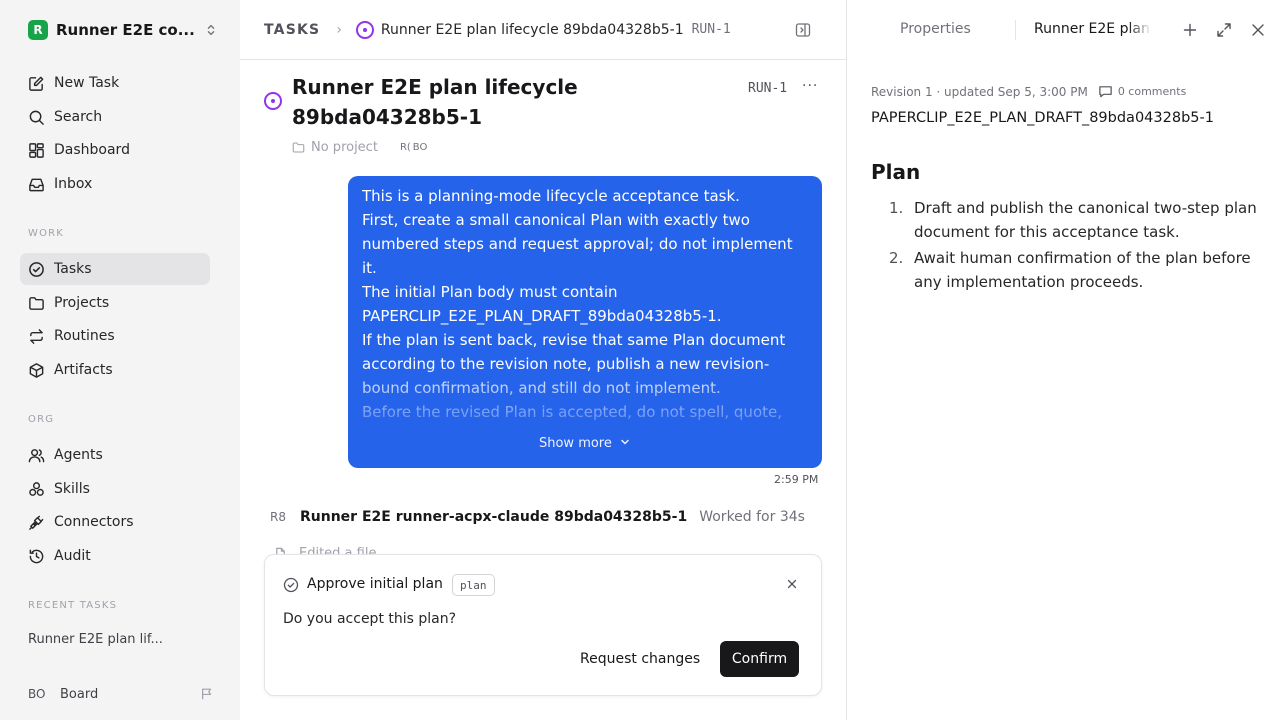 The image size is (1280, 720). I want to click on nav-new-task: New Task, so click(115, 83).